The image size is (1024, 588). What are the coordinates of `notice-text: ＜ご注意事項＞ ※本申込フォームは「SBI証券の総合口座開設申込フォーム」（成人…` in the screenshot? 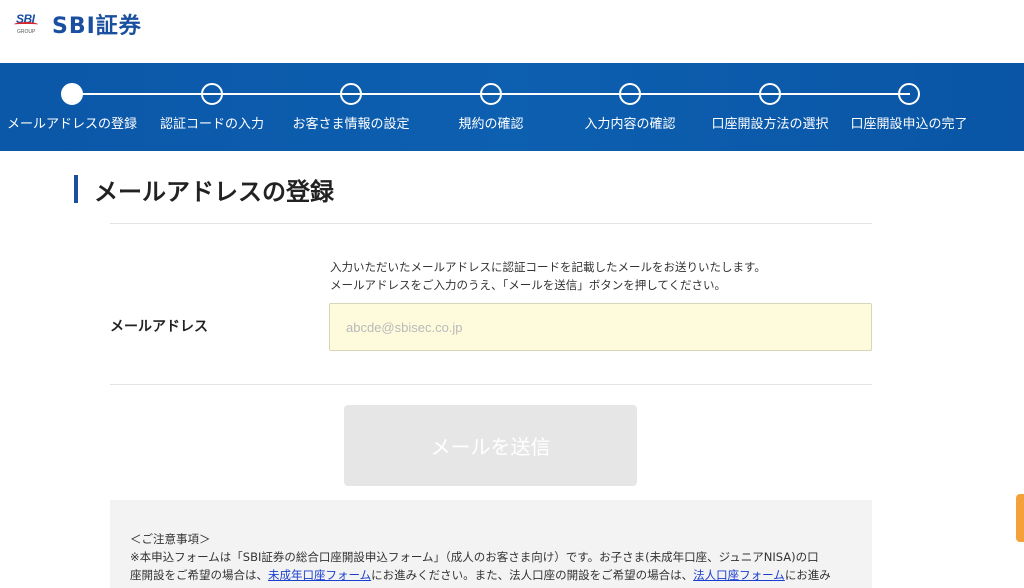 It's located at (495, 557).